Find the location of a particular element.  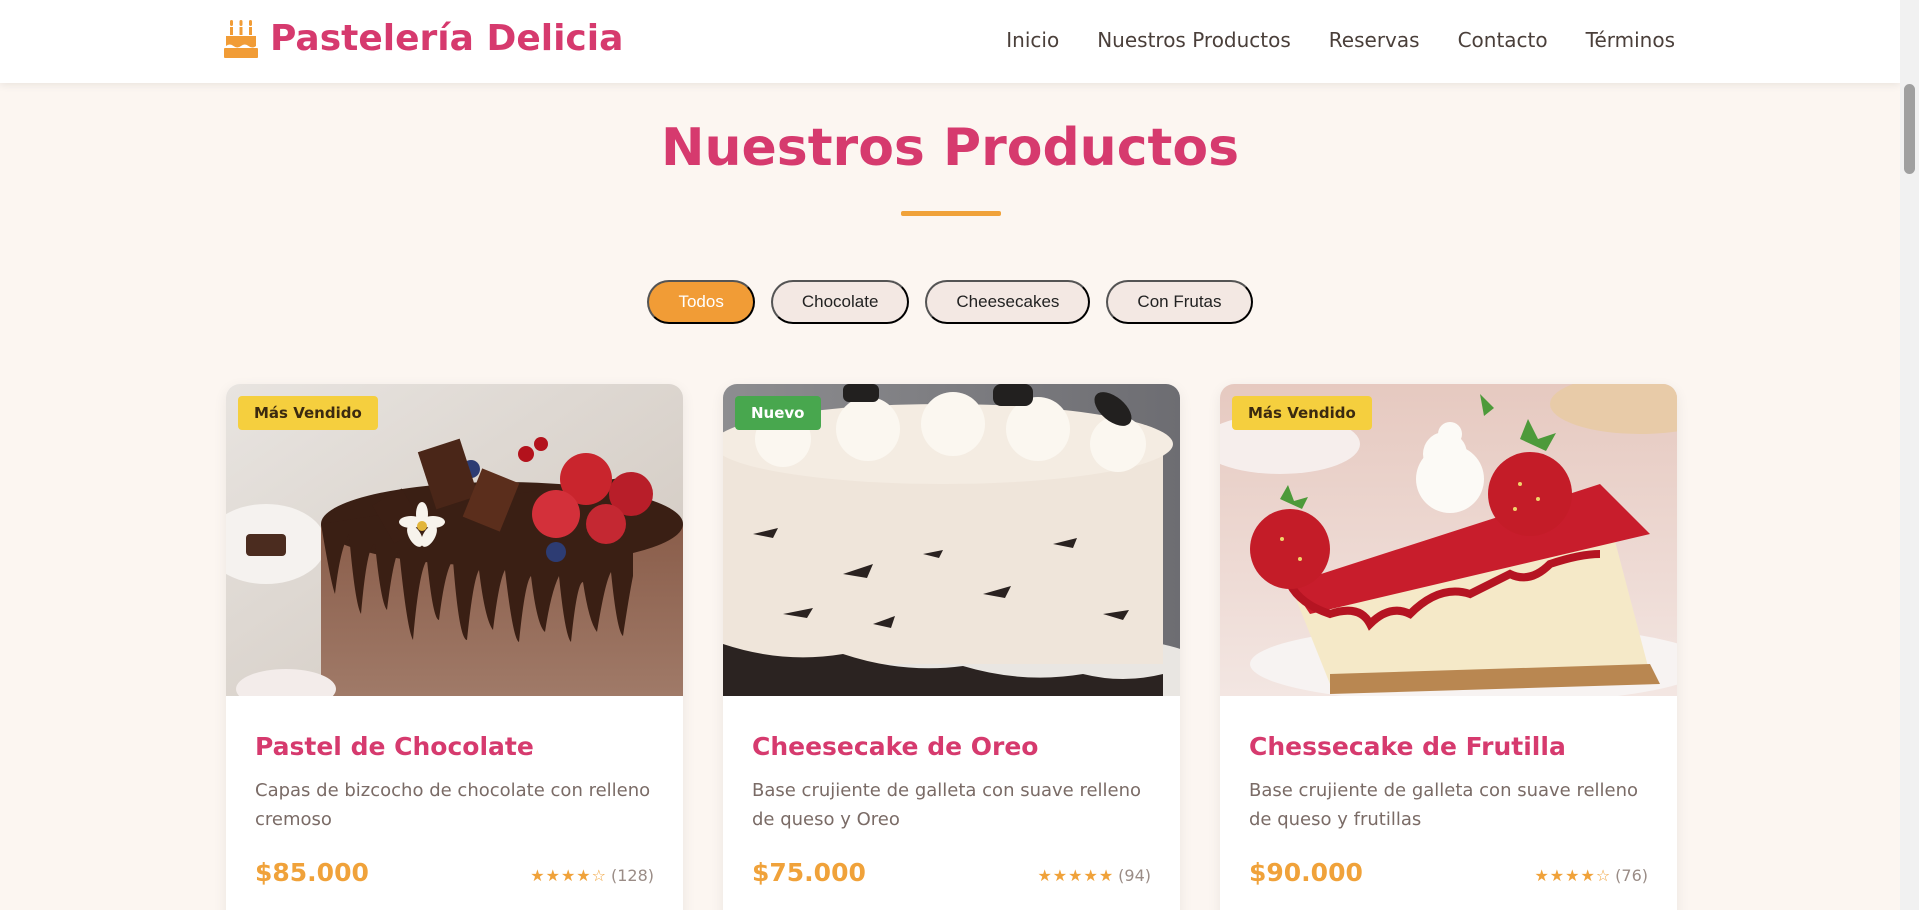

brand-logo: Pastelería Delicia is located at coordinates (423, 38).